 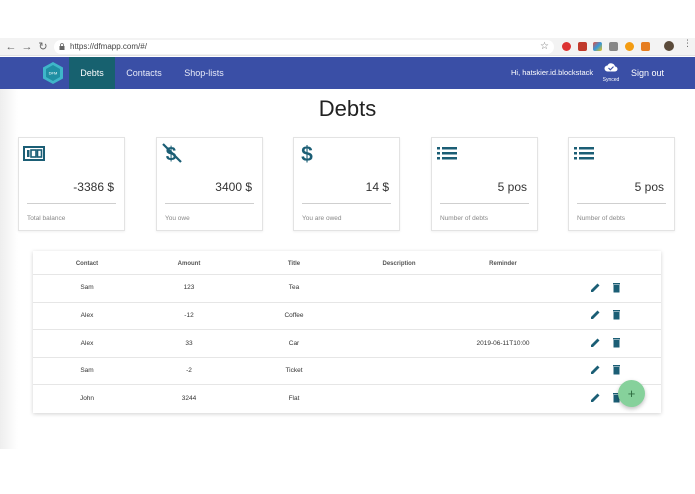 I want to click on reload-icon: ↻, so click(x=43, y=47).